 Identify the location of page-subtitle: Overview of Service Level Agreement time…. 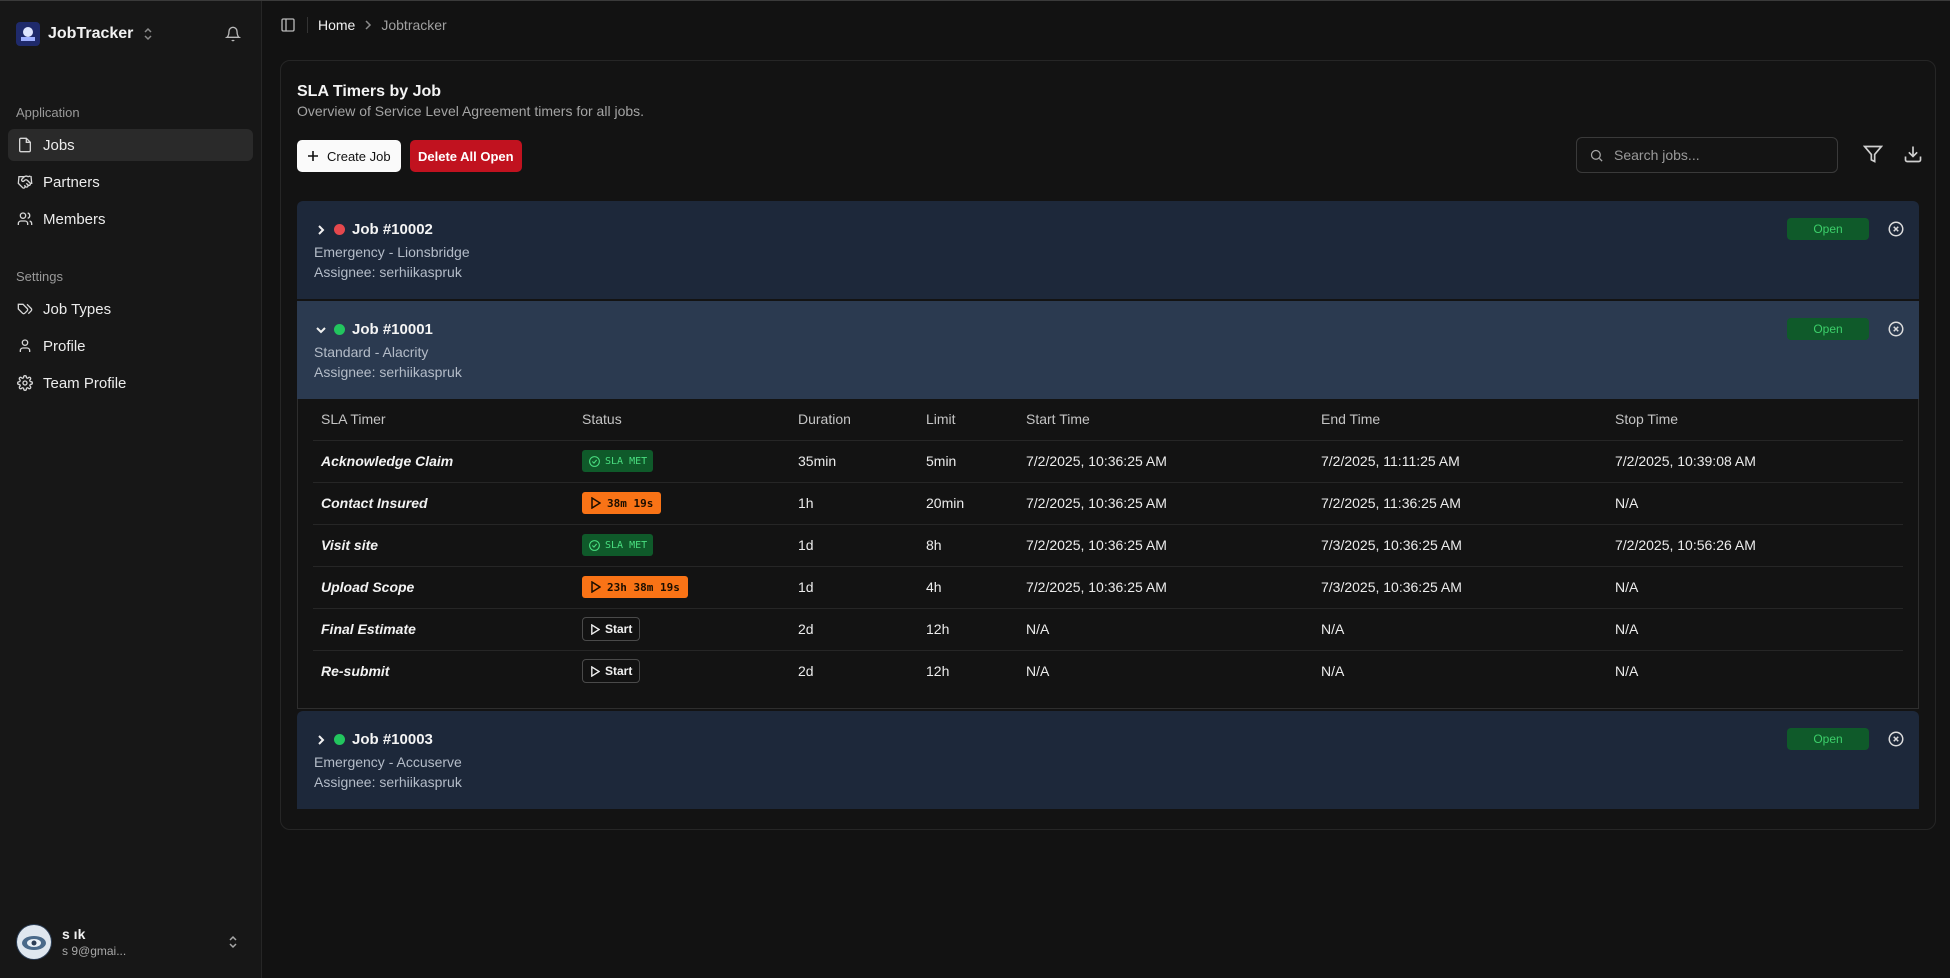
(471, 111).